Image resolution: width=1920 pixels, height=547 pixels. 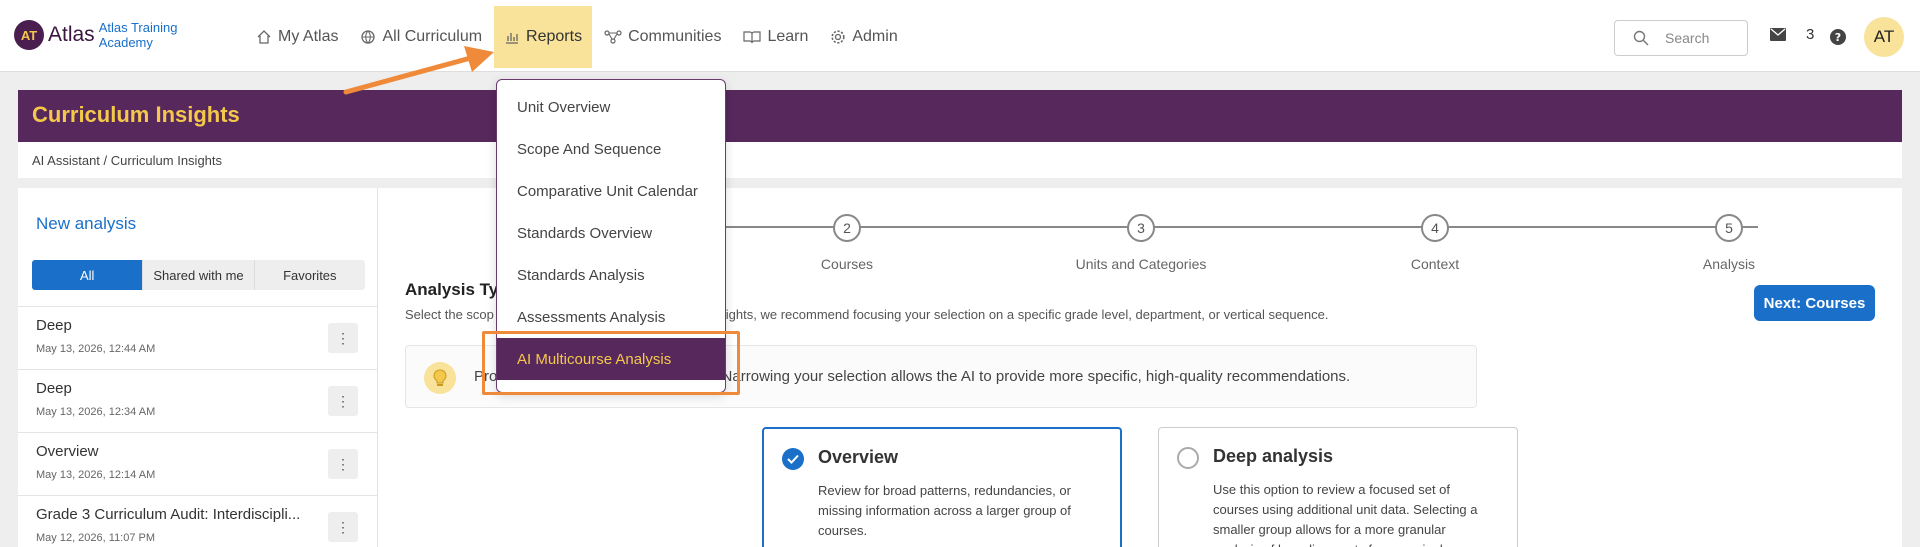 I want to click on page-banner: Curriculum Insights, so click(x=960, y=116).